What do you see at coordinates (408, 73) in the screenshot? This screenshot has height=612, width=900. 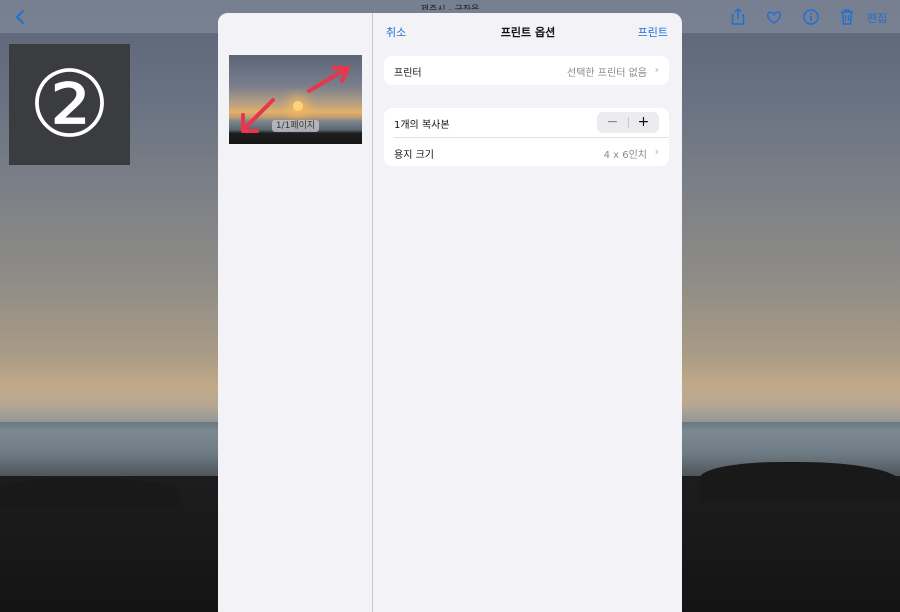 I see `printer-label: 프린터` at bounding box center [408, 73].